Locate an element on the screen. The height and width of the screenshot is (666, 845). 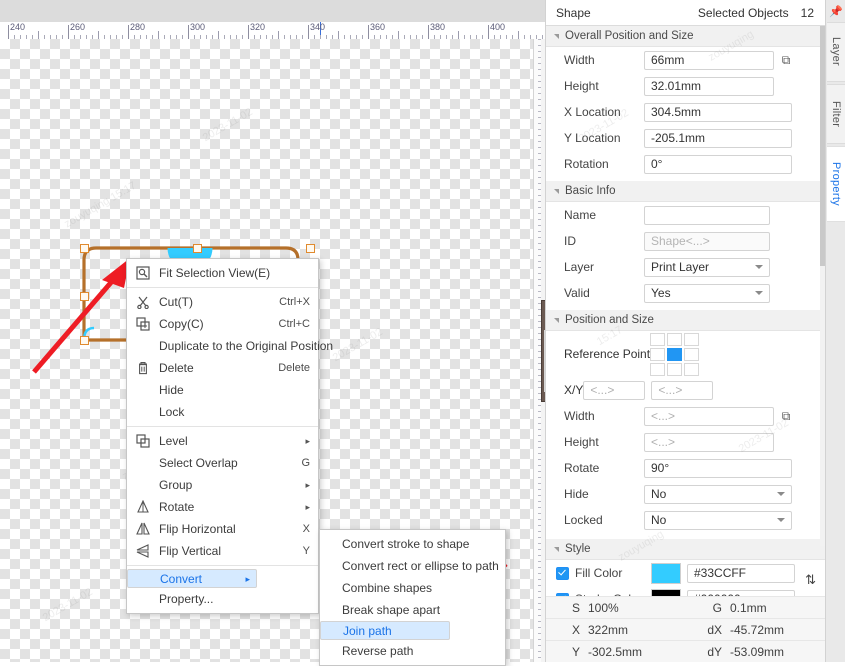
reference-point-cell-sw is located at coordinates (658, 369).